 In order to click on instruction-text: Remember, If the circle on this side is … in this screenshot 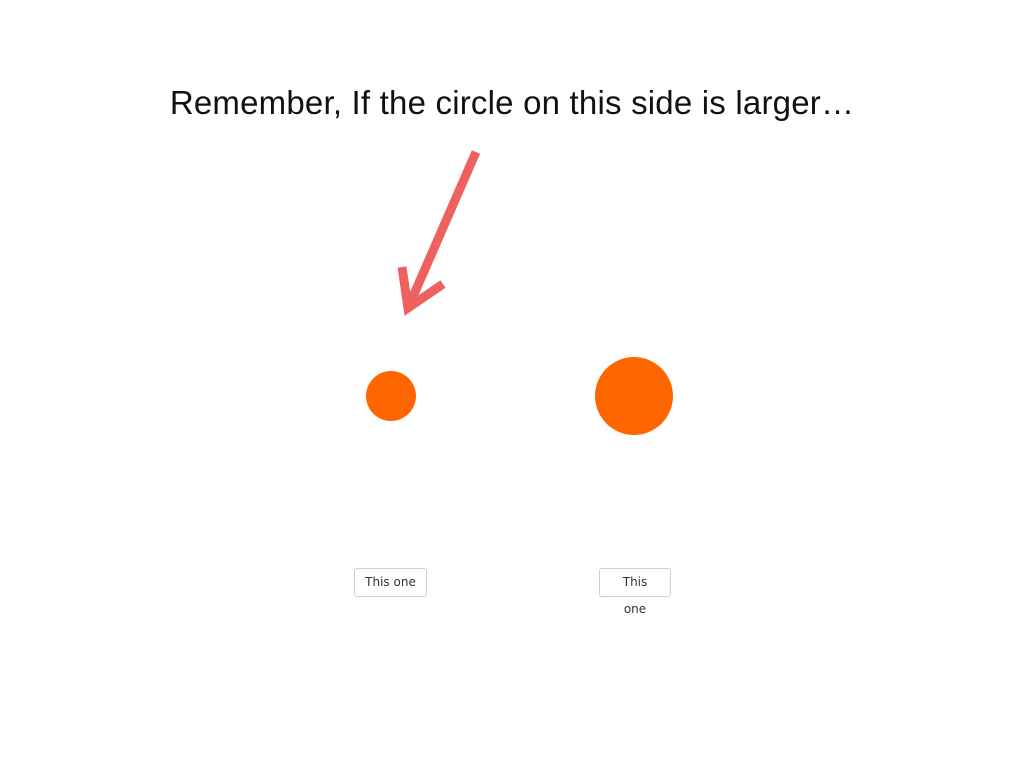, I will do `click(512, 102)`.